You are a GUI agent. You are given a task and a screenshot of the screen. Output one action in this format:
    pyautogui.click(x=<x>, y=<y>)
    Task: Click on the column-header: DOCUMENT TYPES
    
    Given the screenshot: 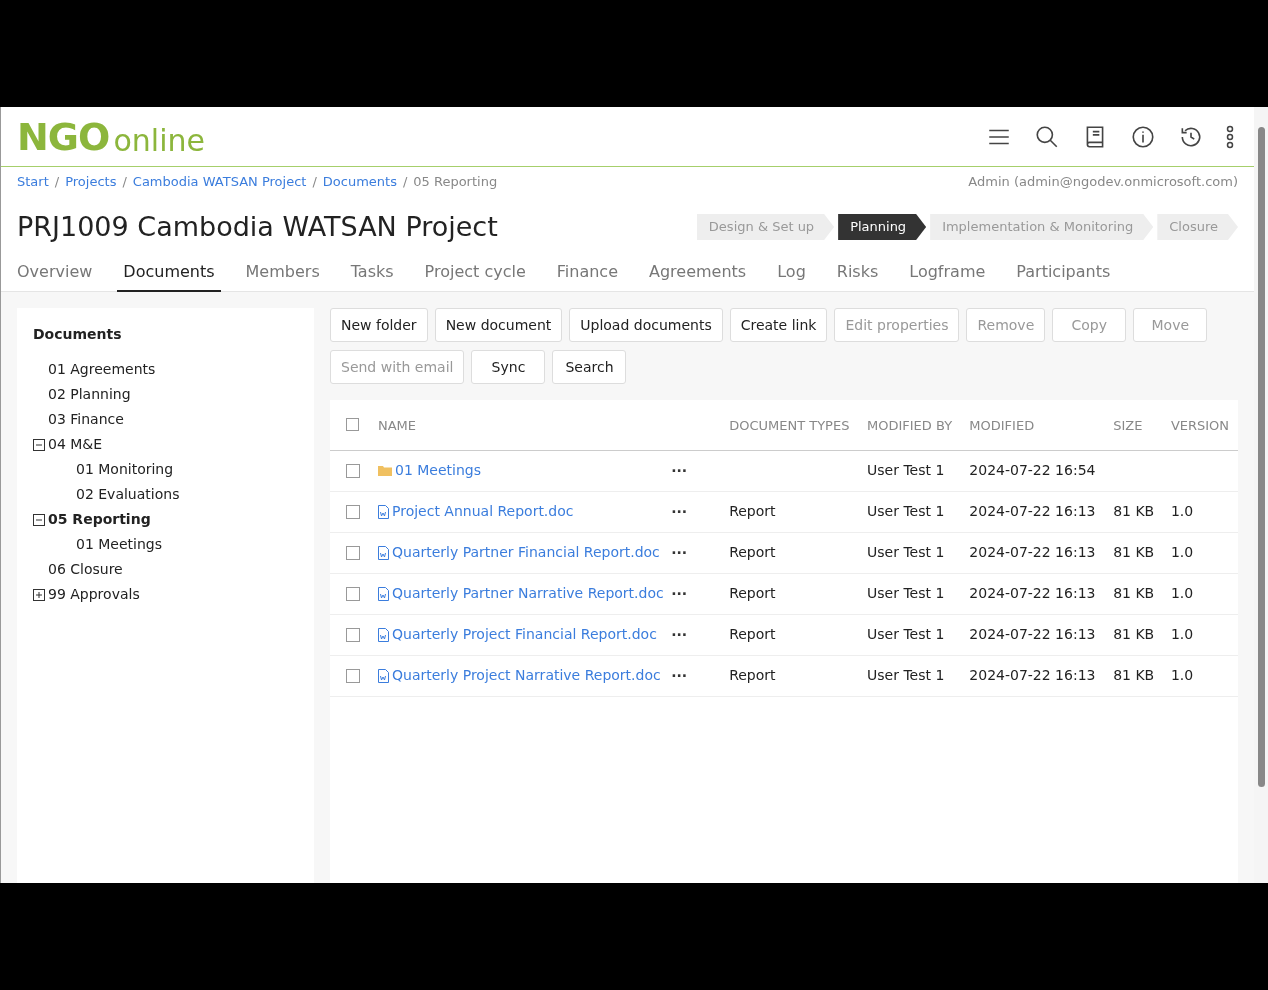 What is the action you would take?
    pyautogui.click(x=789, y=425)
    